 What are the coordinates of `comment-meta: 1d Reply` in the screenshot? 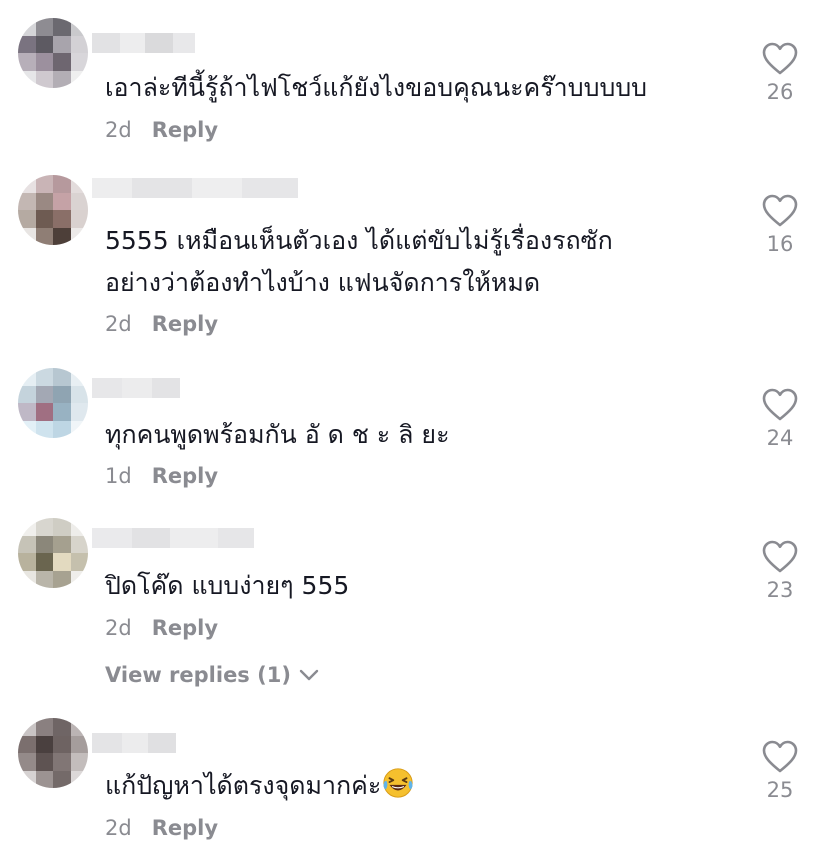 It's located at (161, 476).